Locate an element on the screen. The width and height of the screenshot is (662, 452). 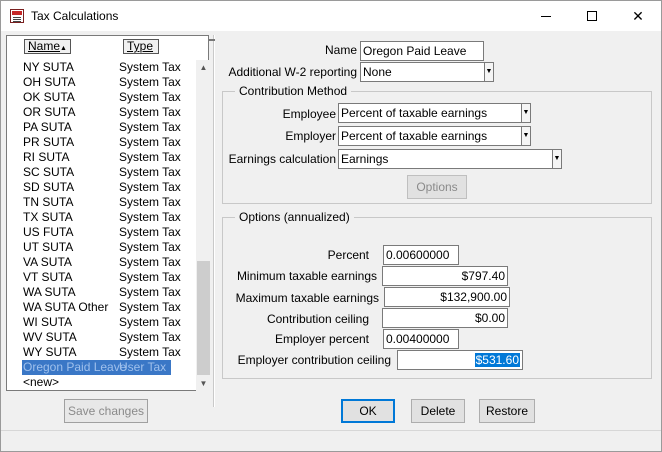
table-row: WV SUTA System Tax is located at coordinates (100, 337).